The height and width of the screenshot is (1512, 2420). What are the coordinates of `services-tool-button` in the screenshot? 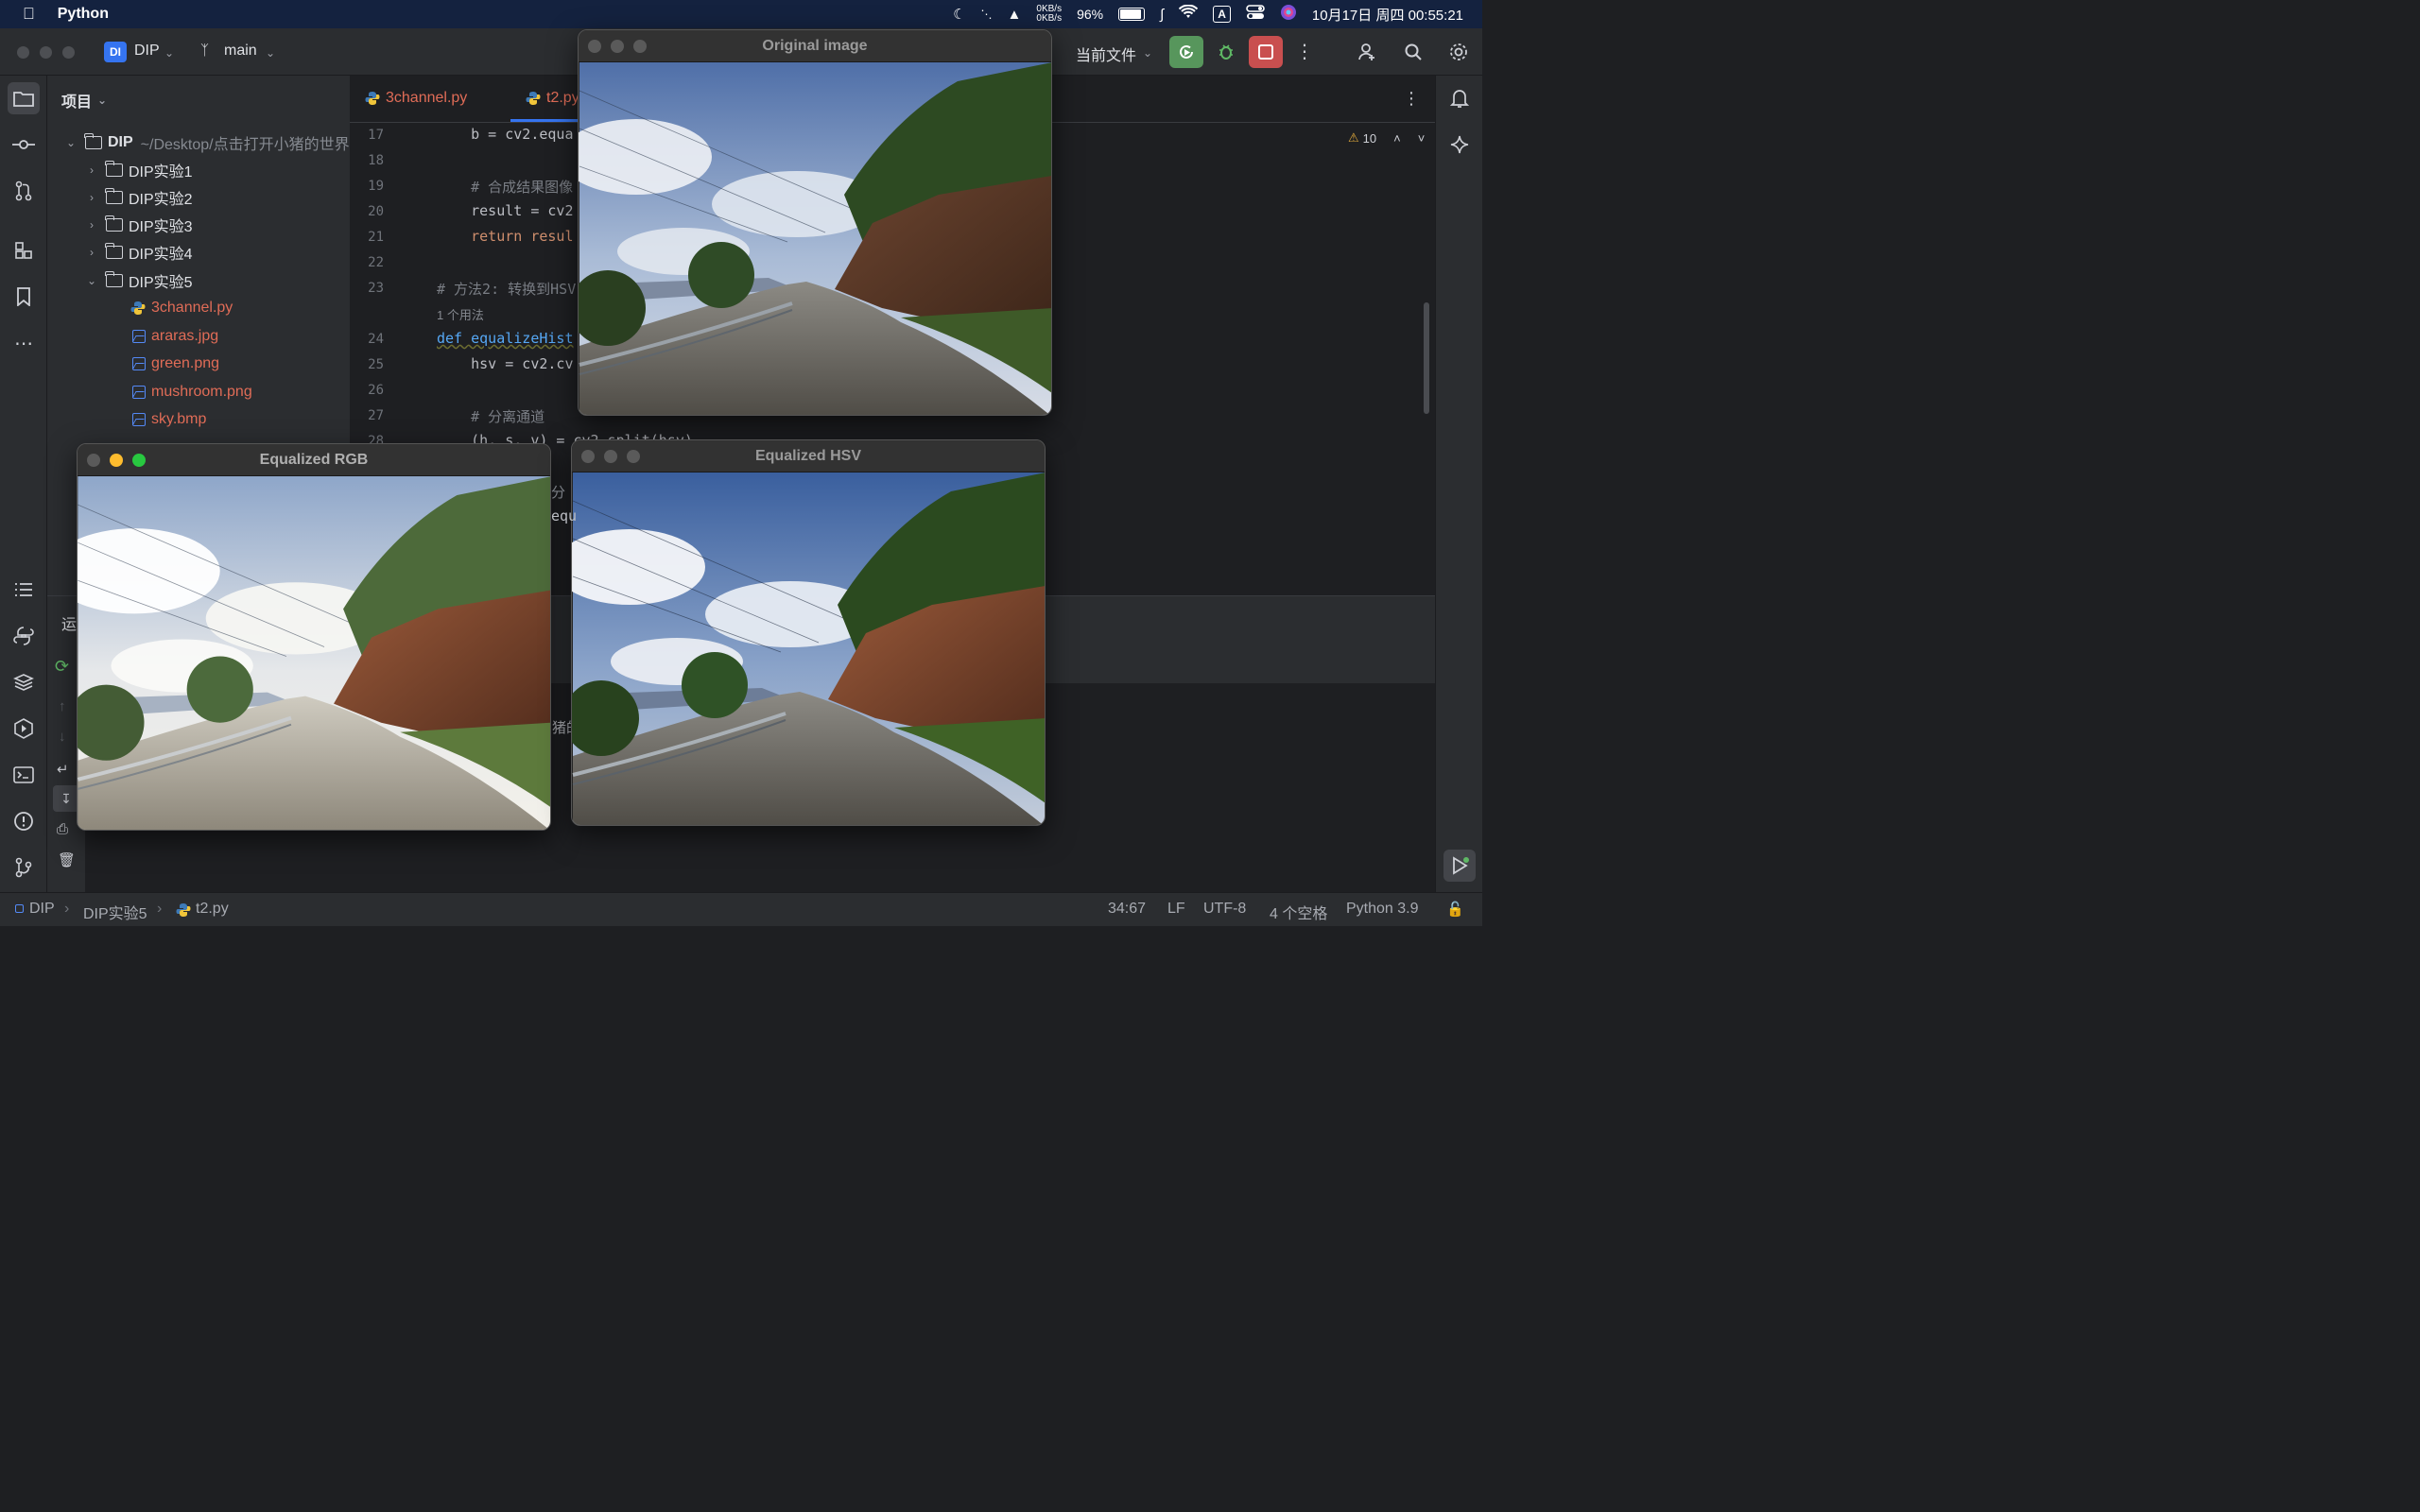 It's located at (24, 729).